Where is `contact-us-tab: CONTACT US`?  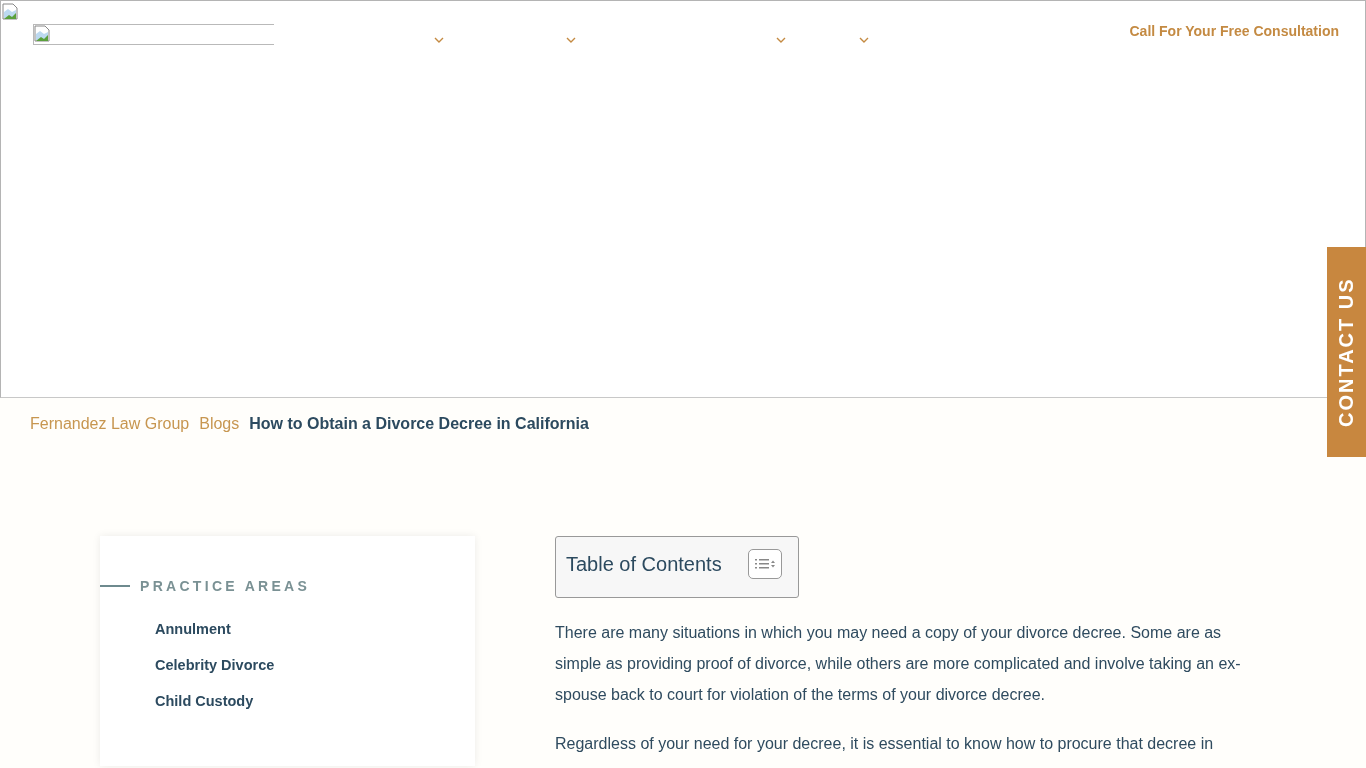
contact-us-tab: CONTACT US is located at coordinates (1346, 352).